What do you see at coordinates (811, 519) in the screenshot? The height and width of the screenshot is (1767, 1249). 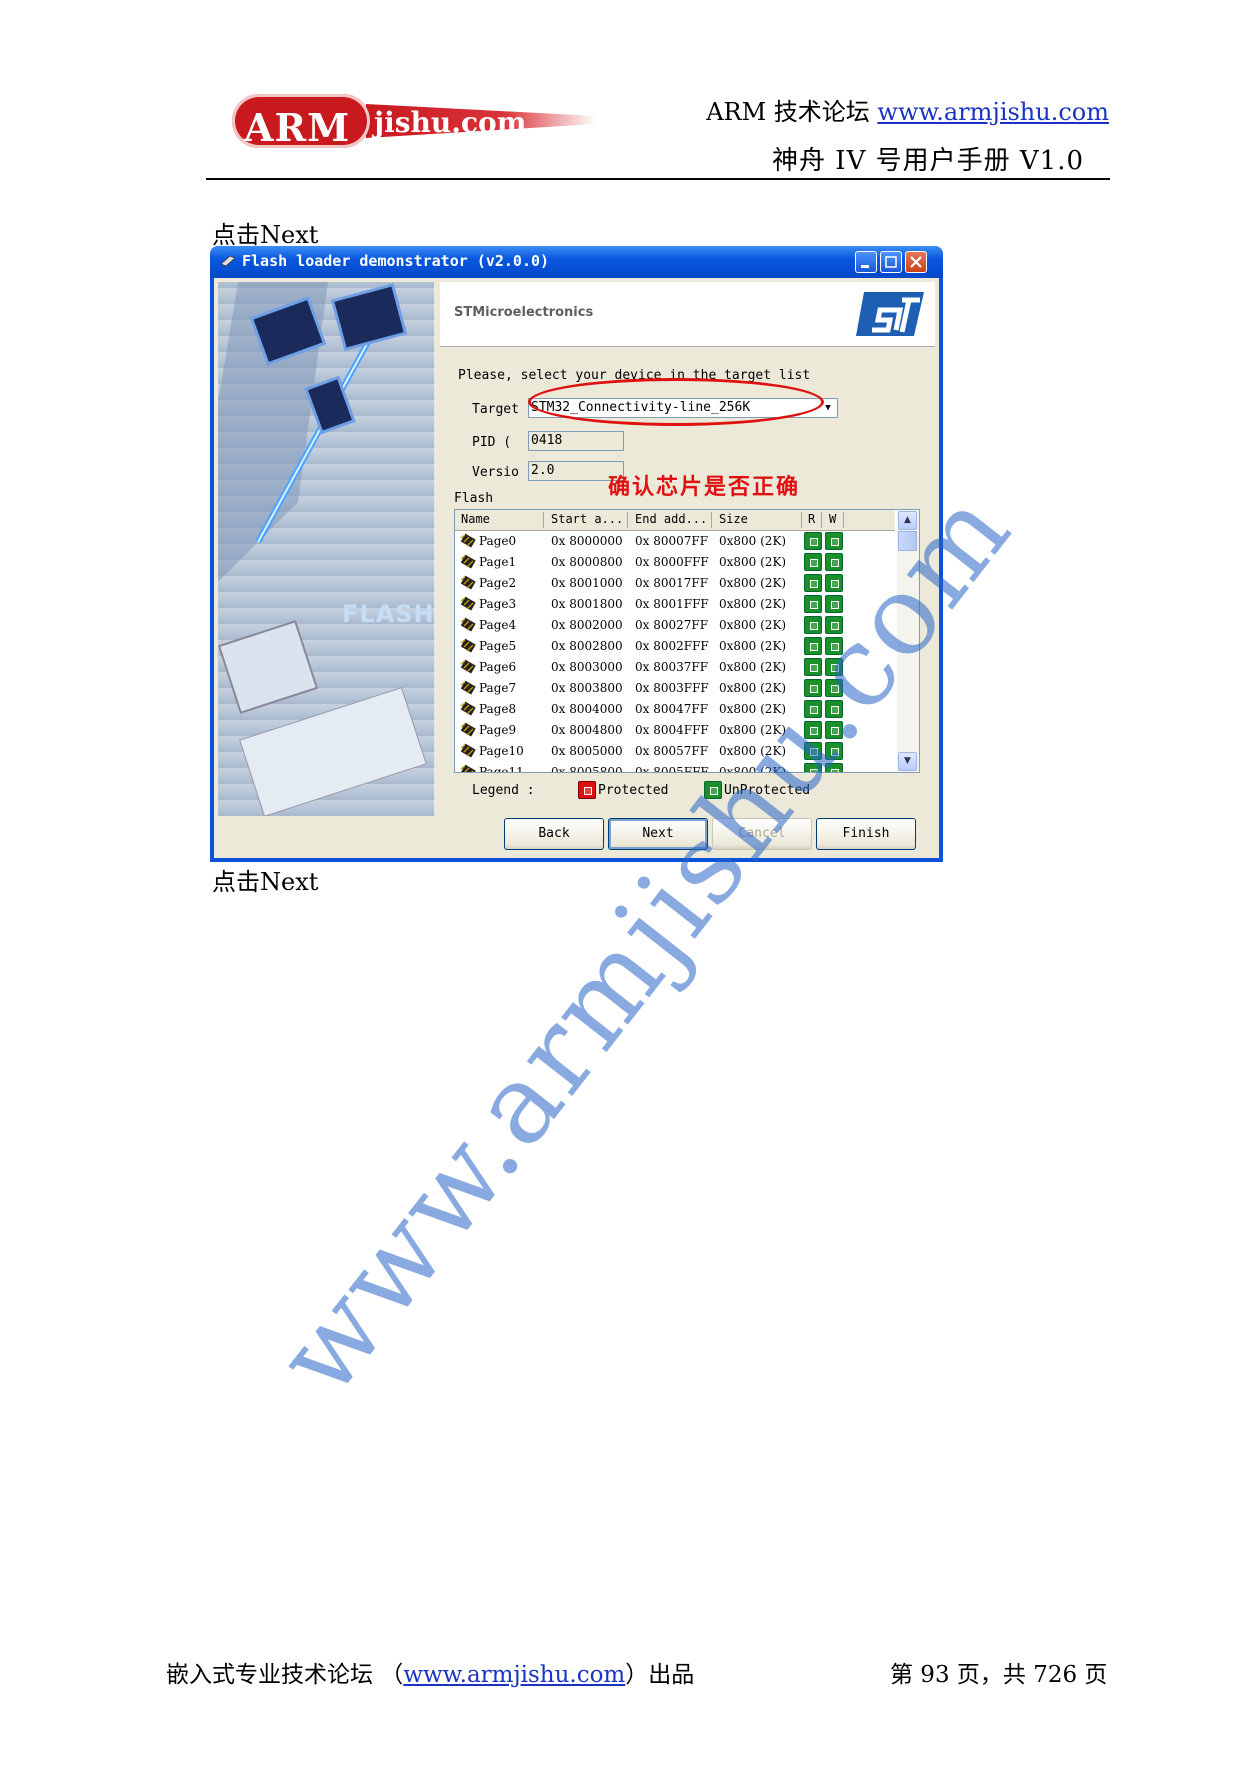 I see `col-r: R` at bounding box center [811, 519].